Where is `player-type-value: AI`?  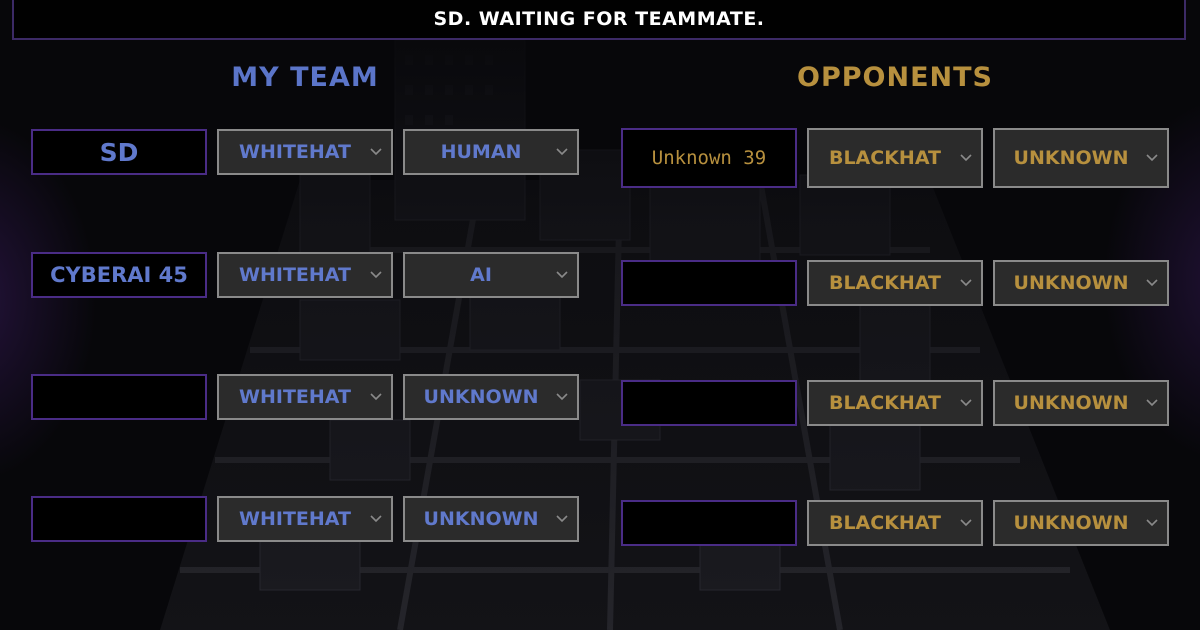 player-type-value: AI is located at coordinates (481, 275).